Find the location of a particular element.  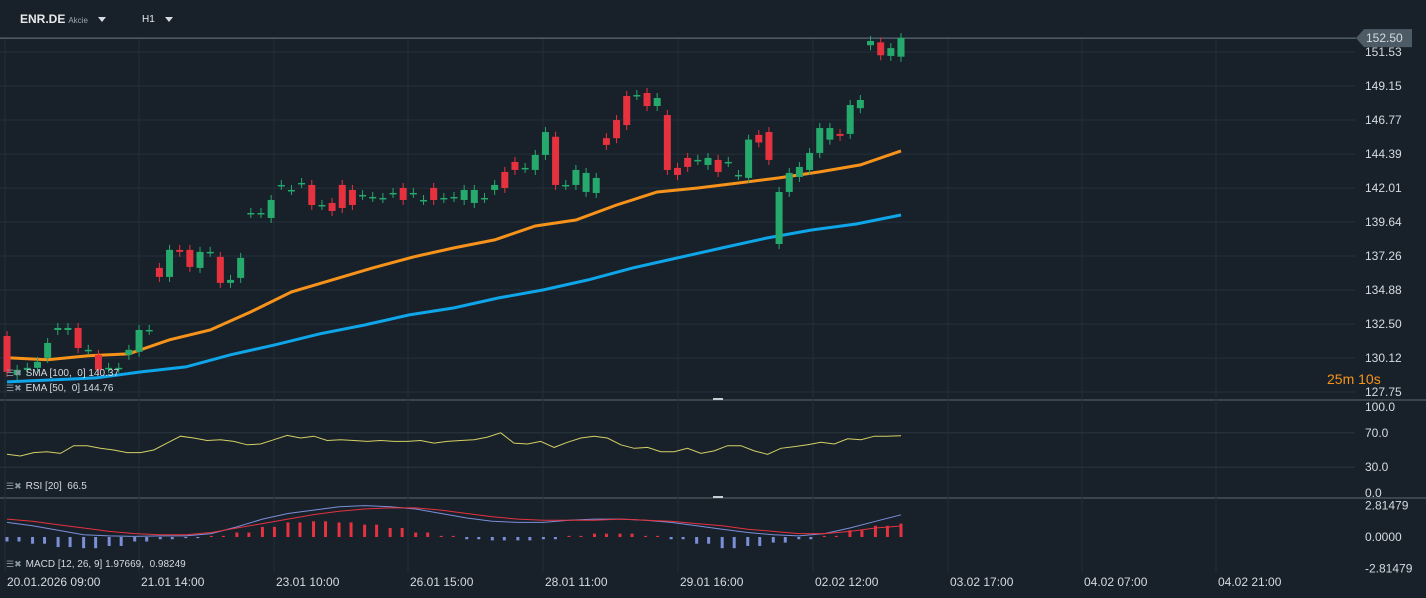

macd-legend: ☰✖ MACD [12, 26, 9] 1.97669, 0.98249 is located at coordinates (96, 564).